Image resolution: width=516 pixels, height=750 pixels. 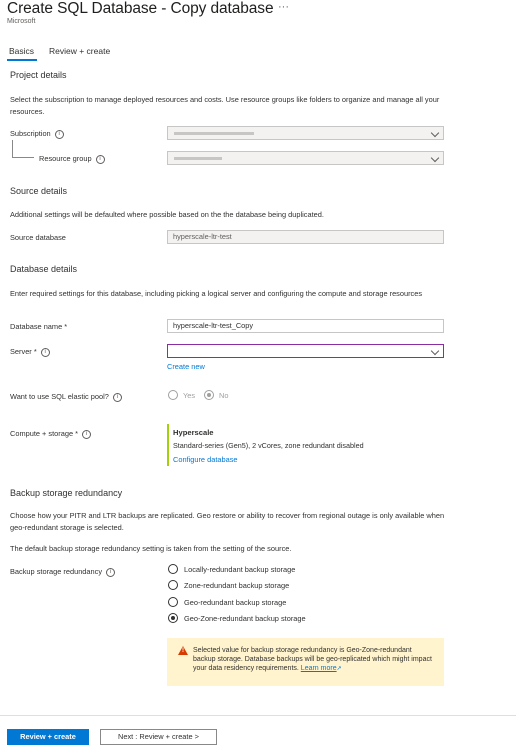 What do you see at coordinates (39, 326) in the screenshot?
I see `database-name-label: Database name *` at bounding box center [39, 326].